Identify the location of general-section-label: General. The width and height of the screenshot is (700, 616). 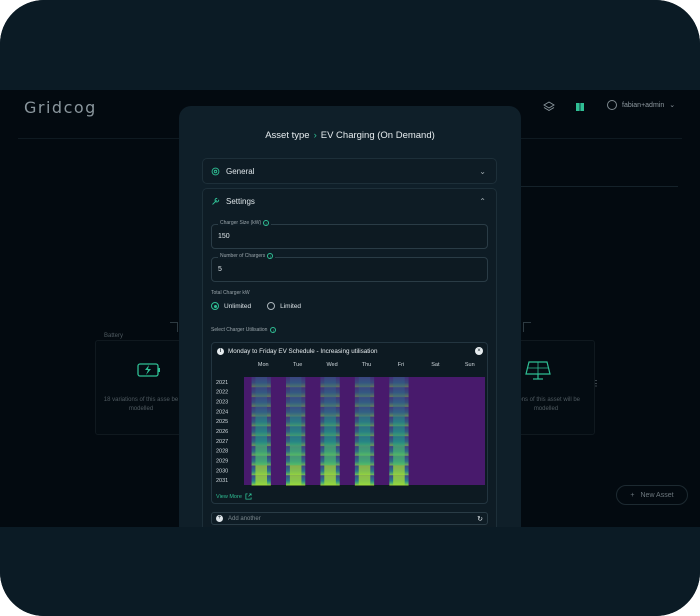
(240, 171).